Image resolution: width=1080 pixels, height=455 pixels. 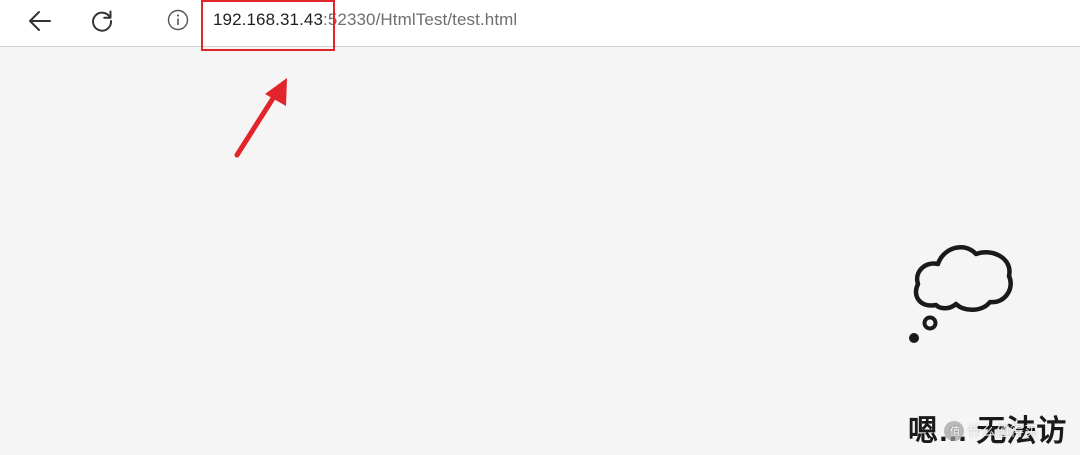 I want to click on watermark: 值 什么值得买, so click(x=991, y=431).